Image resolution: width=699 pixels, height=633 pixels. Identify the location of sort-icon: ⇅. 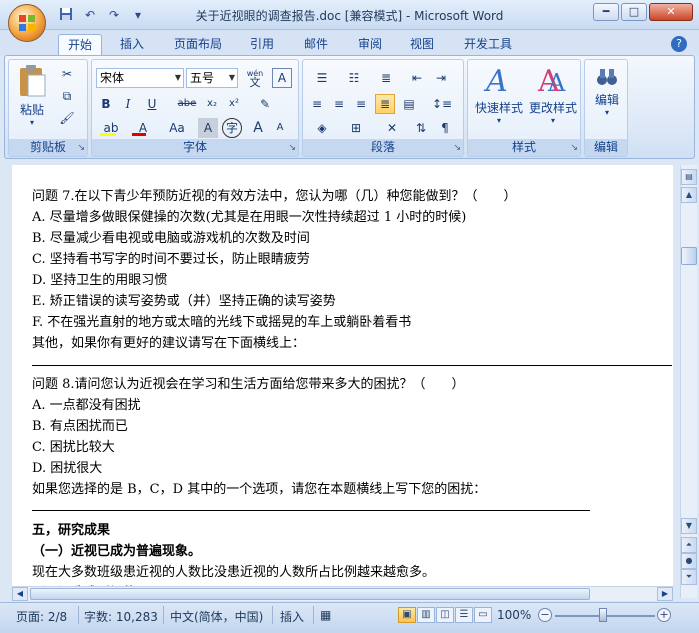
(421, 128).